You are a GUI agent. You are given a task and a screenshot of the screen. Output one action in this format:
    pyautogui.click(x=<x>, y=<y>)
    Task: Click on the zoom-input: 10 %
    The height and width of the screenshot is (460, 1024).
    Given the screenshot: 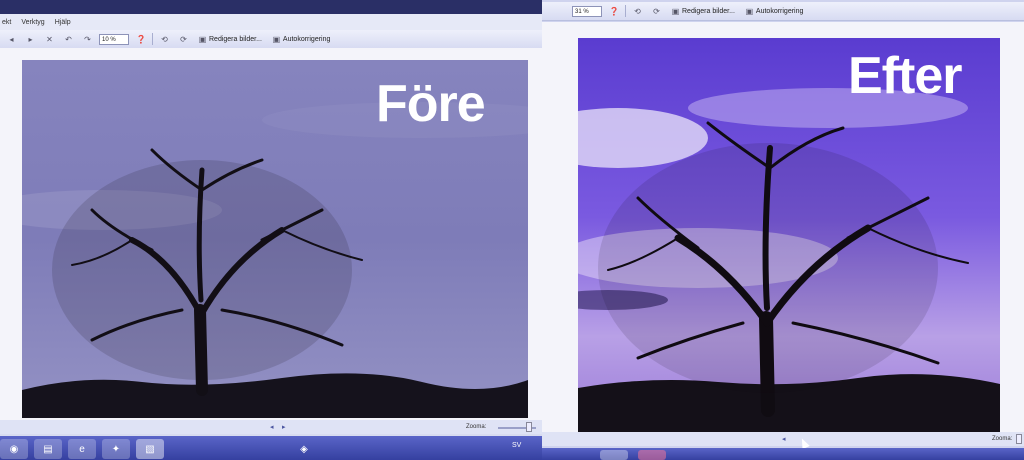 What is the action you would take?
    pyautogui.click(x=114, y=39)
    